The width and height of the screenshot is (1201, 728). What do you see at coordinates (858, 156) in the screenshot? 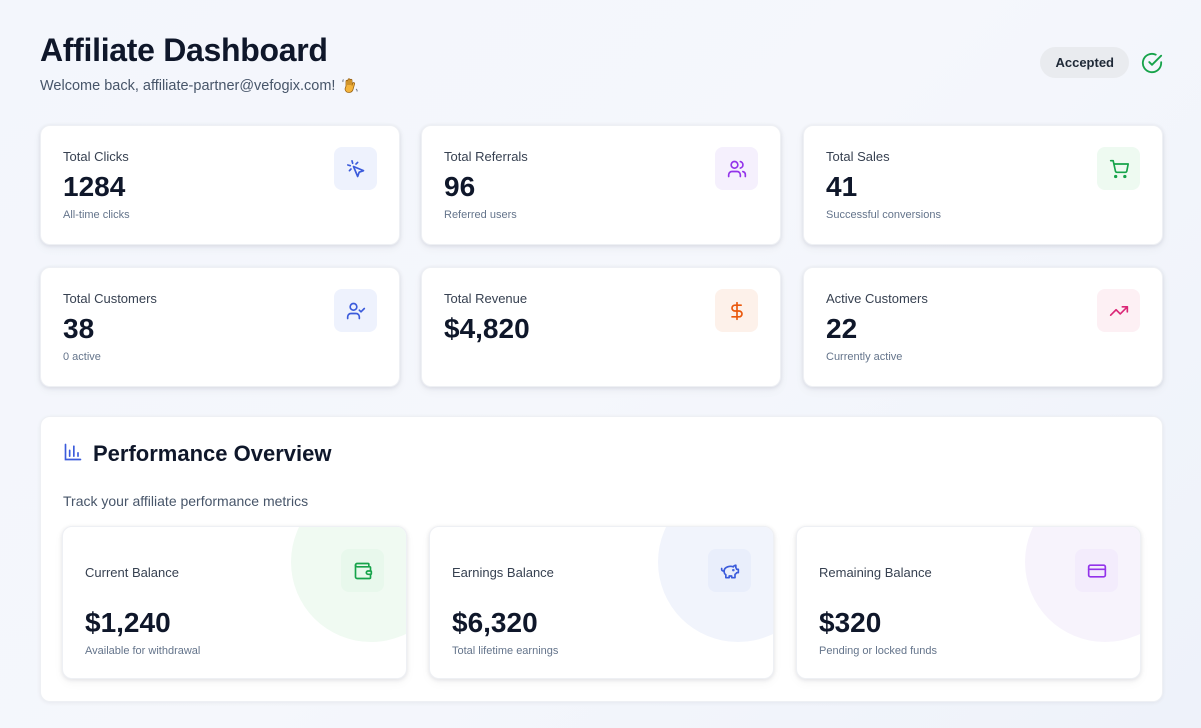
I see `stat-label: Total Sales` at bounding box center [858, 156].